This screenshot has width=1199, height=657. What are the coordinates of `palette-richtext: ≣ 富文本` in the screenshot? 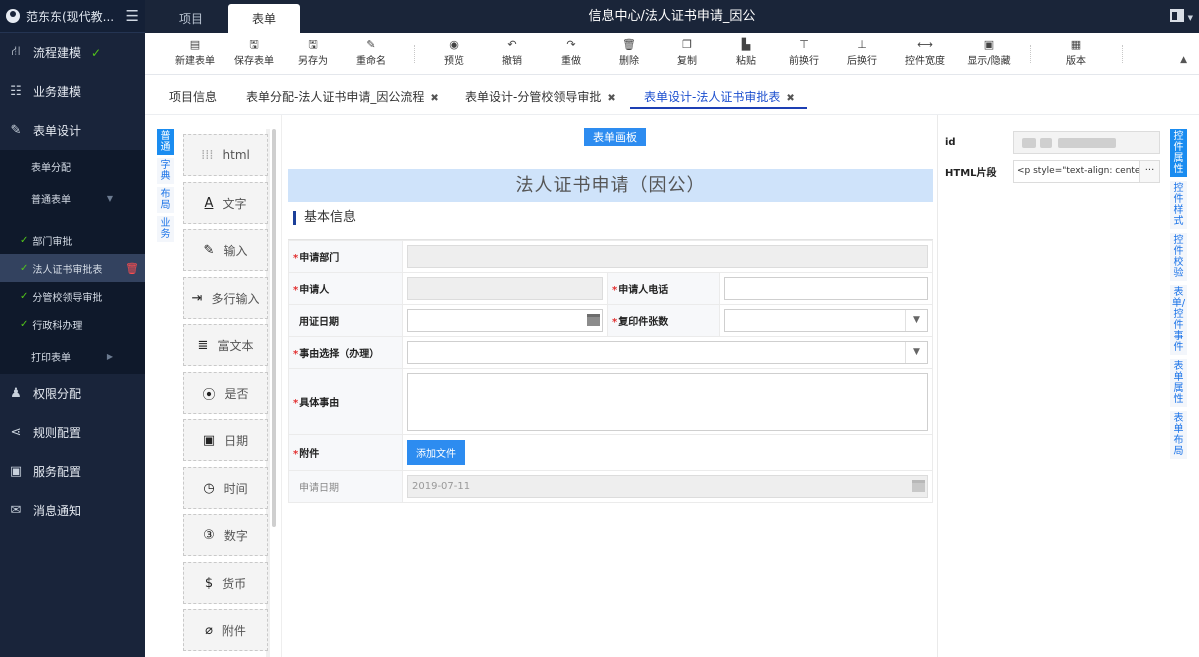 It's located at (225, 345).